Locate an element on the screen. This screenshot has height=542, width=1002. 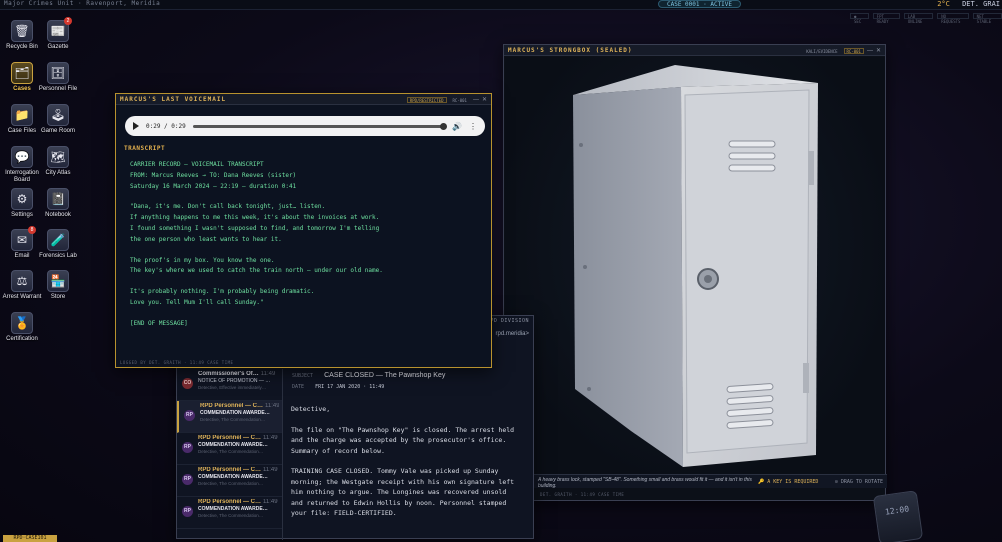
email-sender: RPD Personnel — C… 11:49 is located at coordinates (238, 502).